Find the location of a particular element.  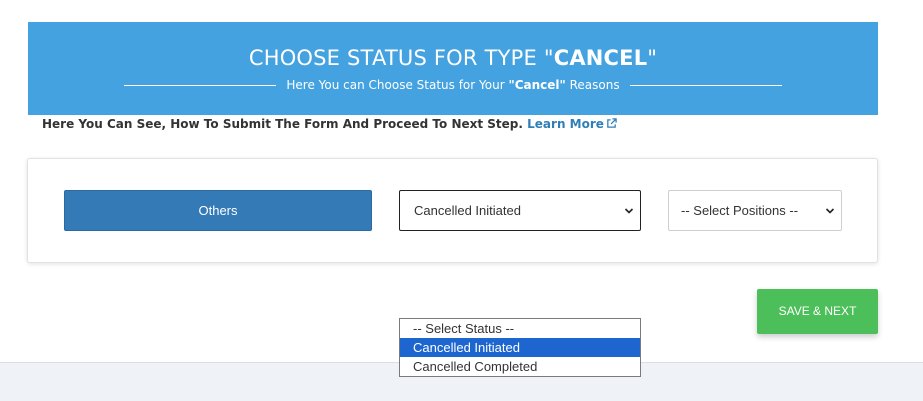

status-select: Cancelled Initiated is located at coordinates (520, 210).